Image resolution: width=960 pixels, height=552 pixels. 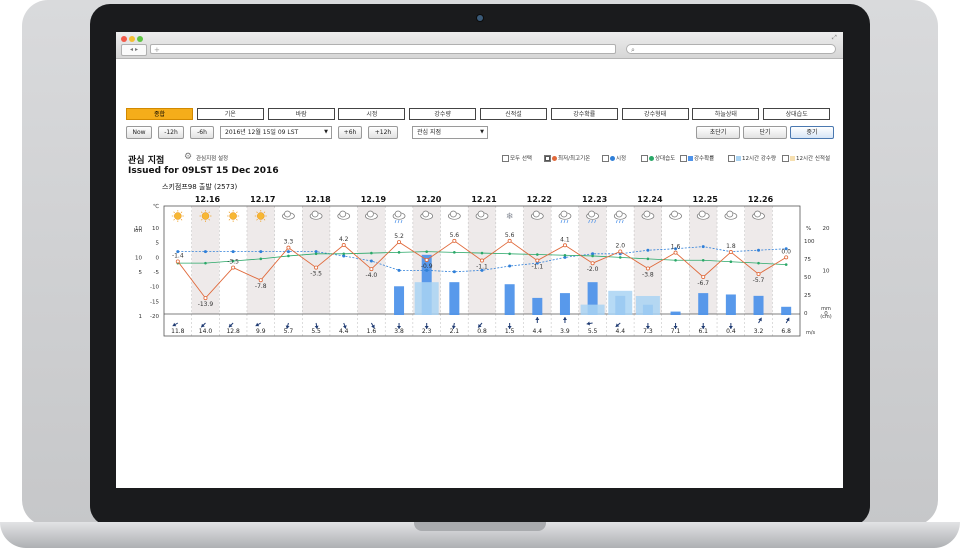 What do you see at coordinates (455, 331) in the screenshot?
I see `wind-speed-label: 2.1` at bounding box center [455, 331].